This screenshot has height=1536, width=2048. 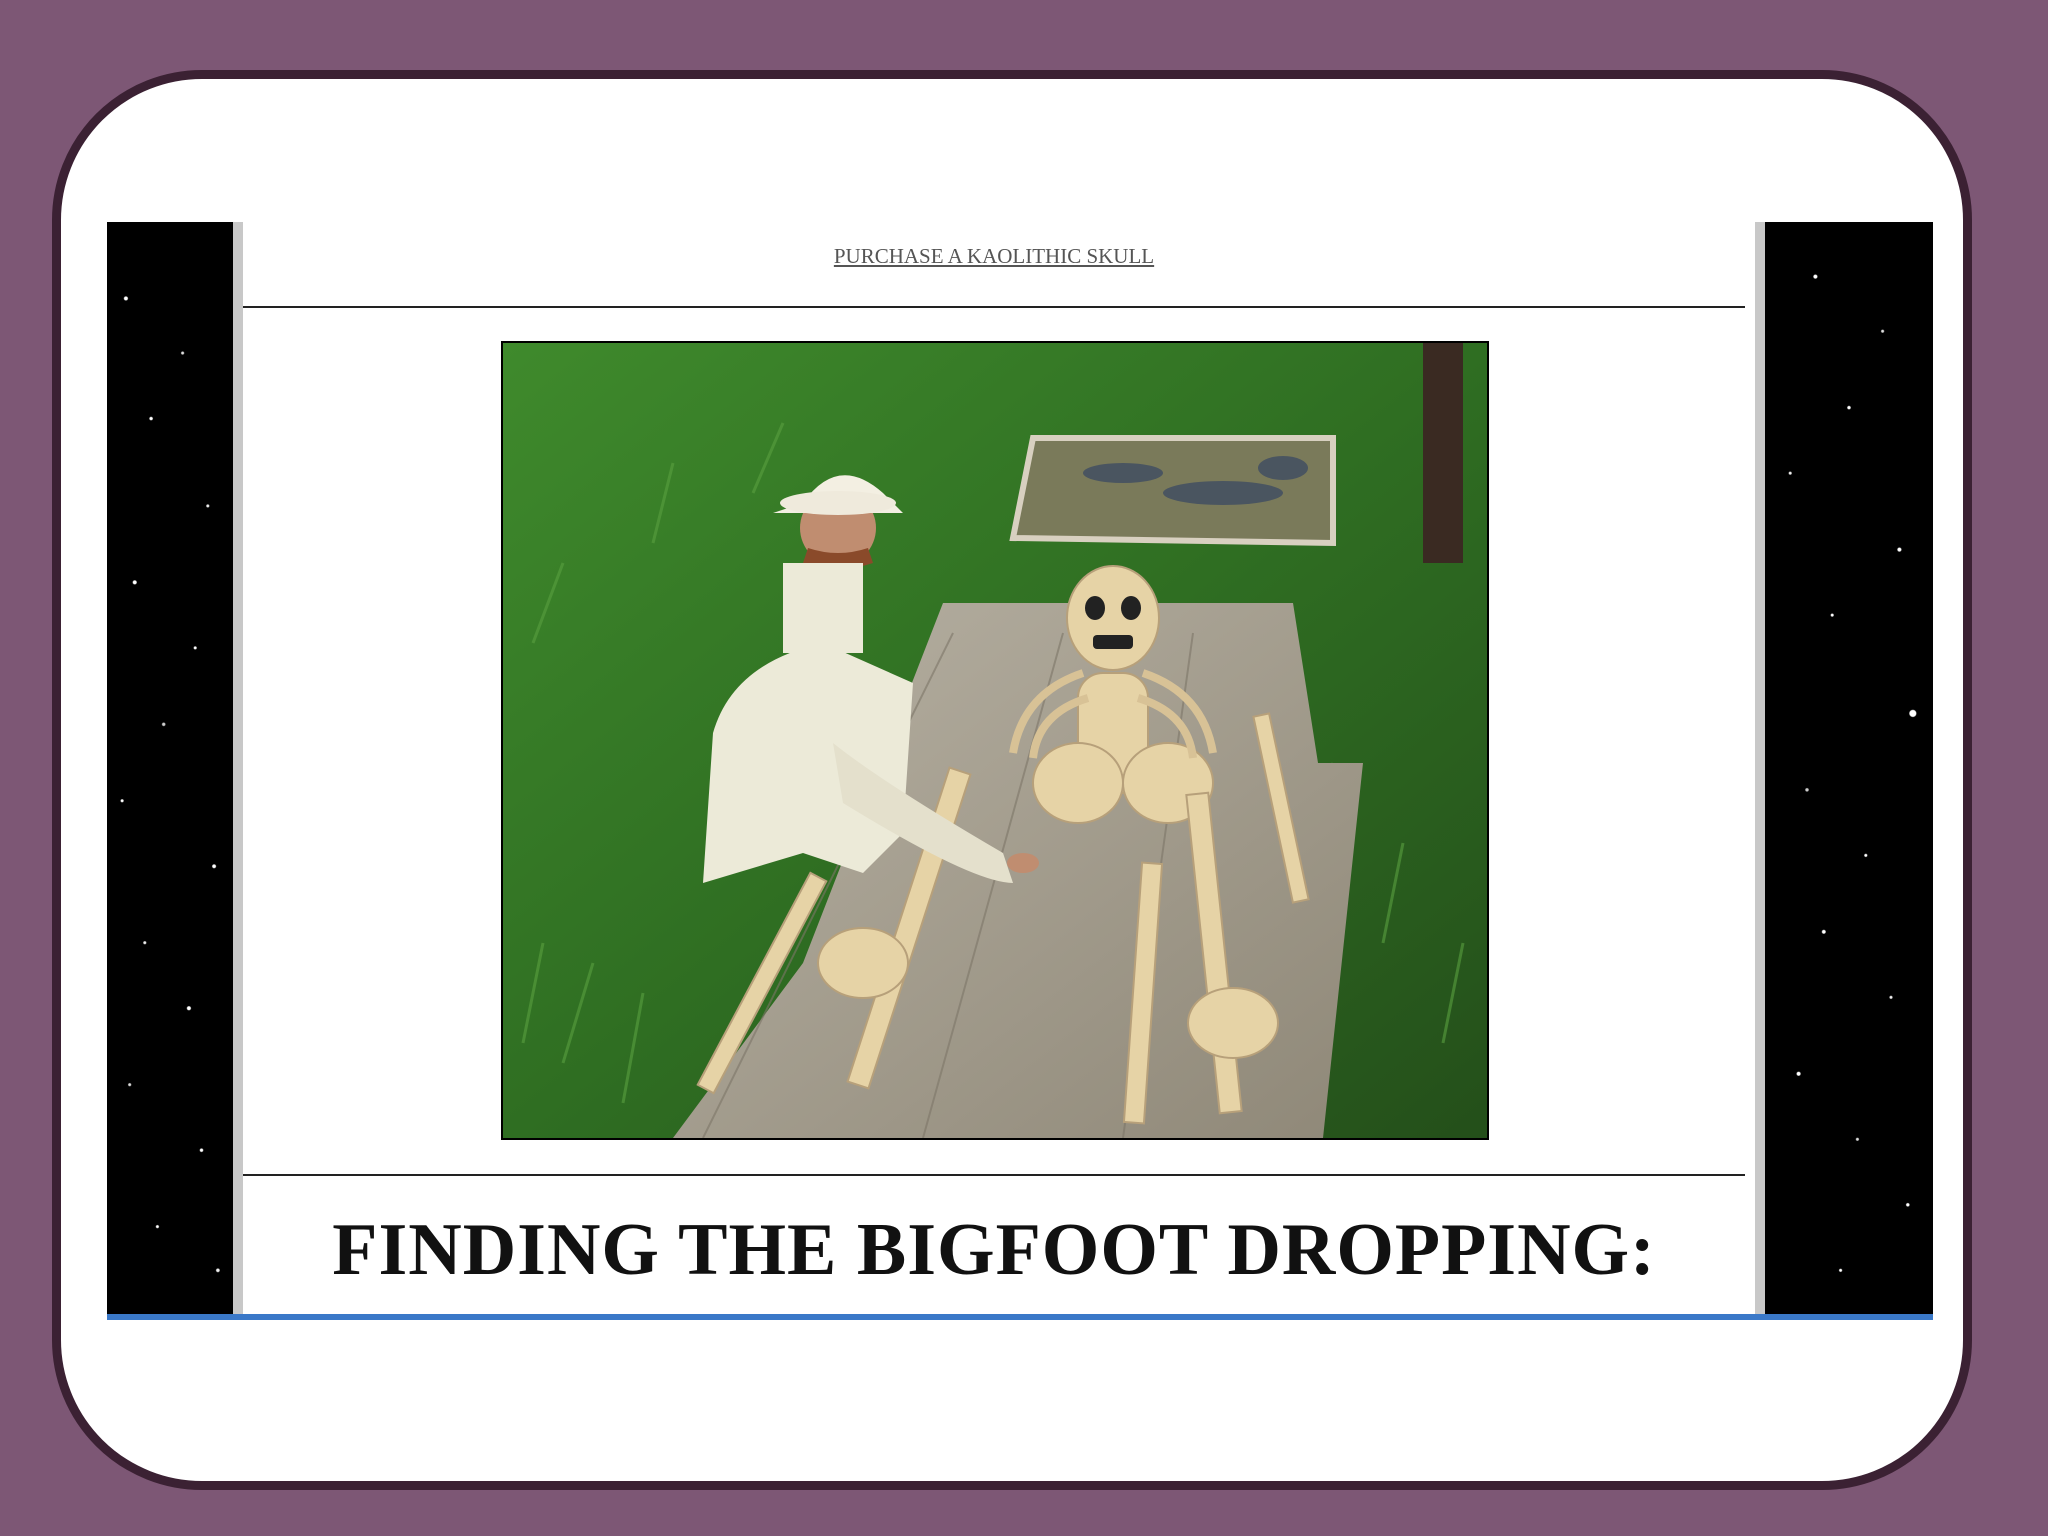 I want to click on page-heading: FINDING THE BIGFOOT DROPPING:, so click(x=994, y=1250).